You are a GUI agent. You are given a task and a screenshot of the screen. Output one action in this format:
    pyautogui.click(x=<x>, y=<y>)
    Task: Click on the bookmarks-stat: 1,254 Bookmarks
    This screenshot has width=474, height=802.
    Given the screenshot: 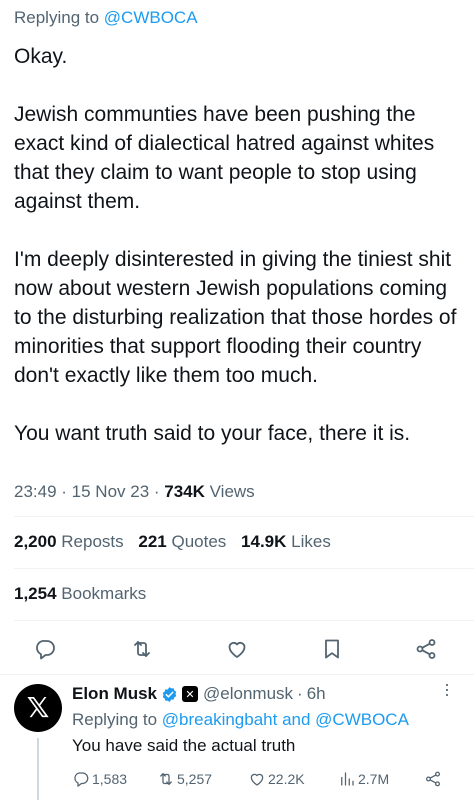 What is the action you would take?
    pyautogui.click(x=80, y=594)
    